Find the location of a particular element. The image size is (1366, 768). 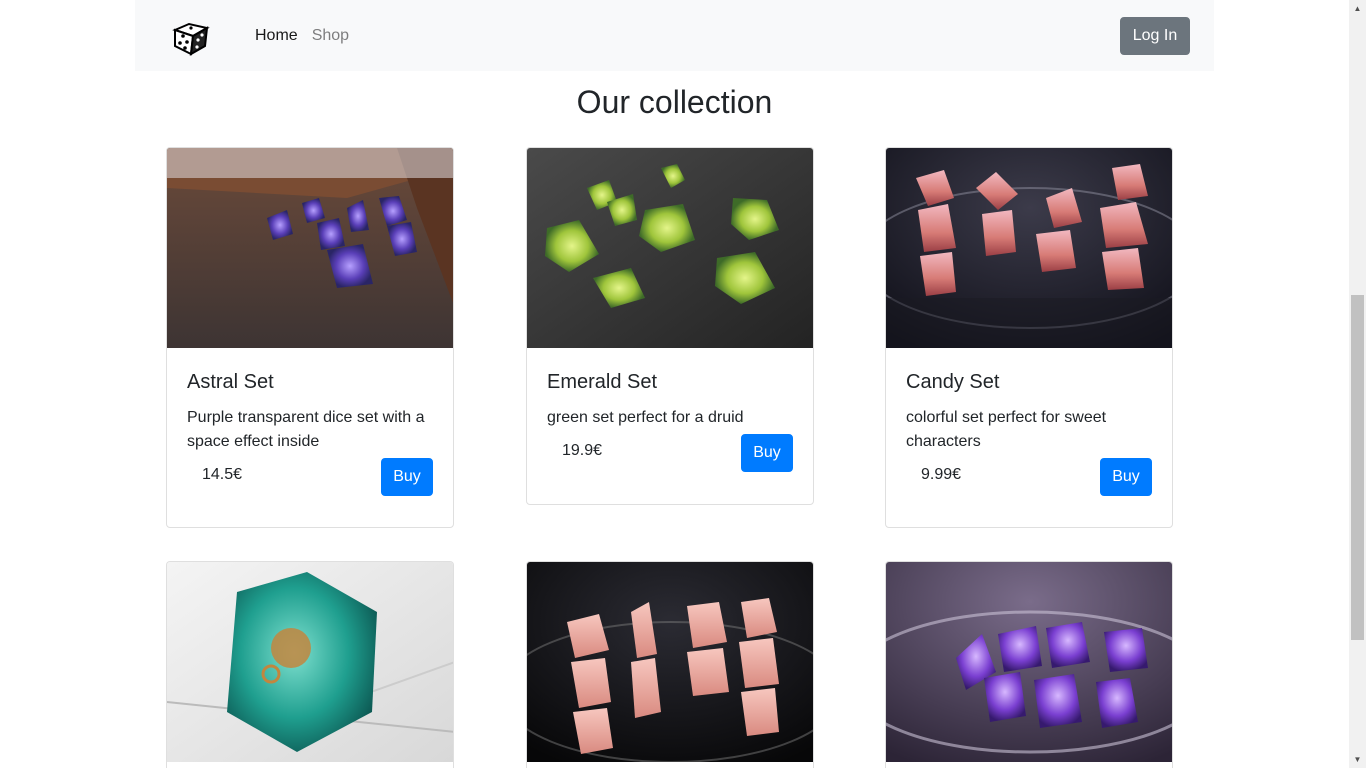

product-title: Candy Set is located at coordinates (953, 382).